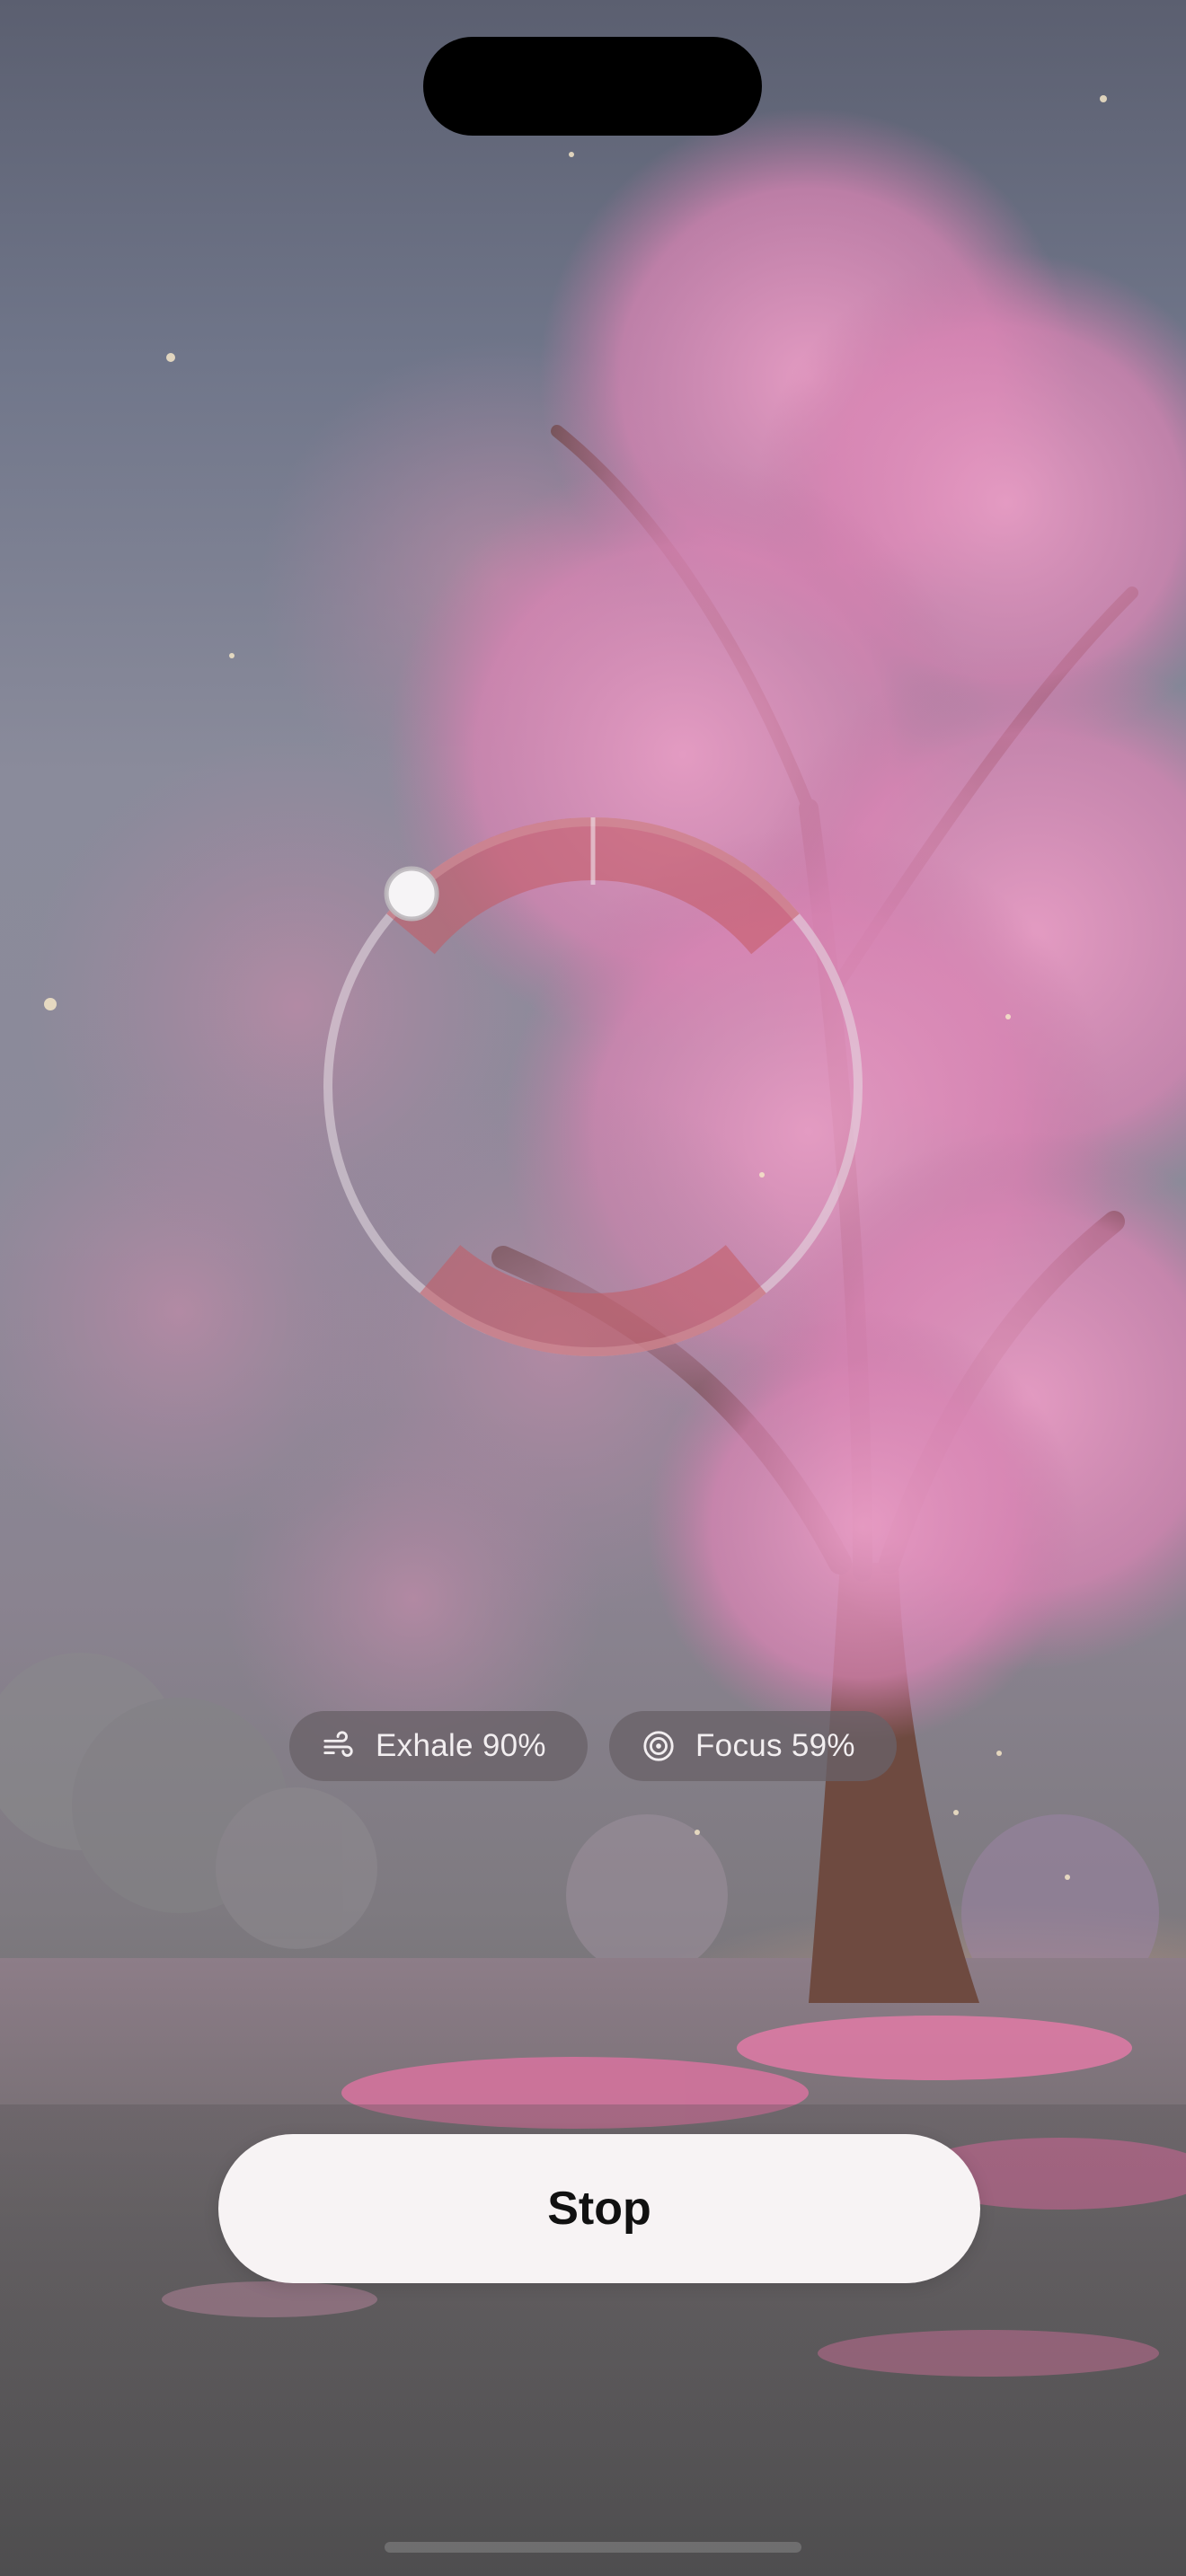  What do you see at coordinates (338, 1744) in the screenshot?
I see `wind-icon` at bounding box center [338, 1744].